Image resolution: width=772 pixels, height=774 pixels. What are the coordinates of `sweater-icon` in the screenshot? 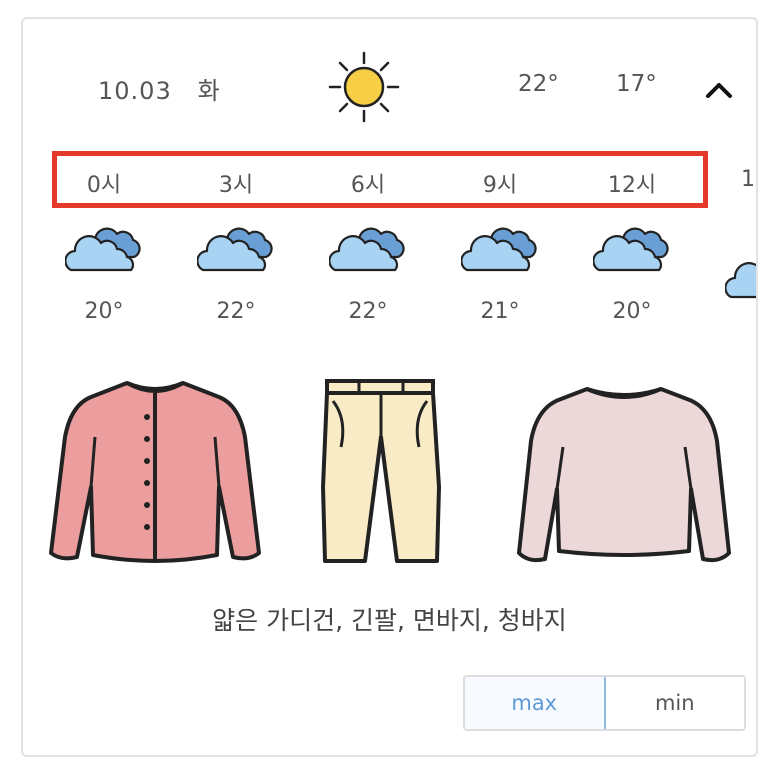 It's located at (624, 475).